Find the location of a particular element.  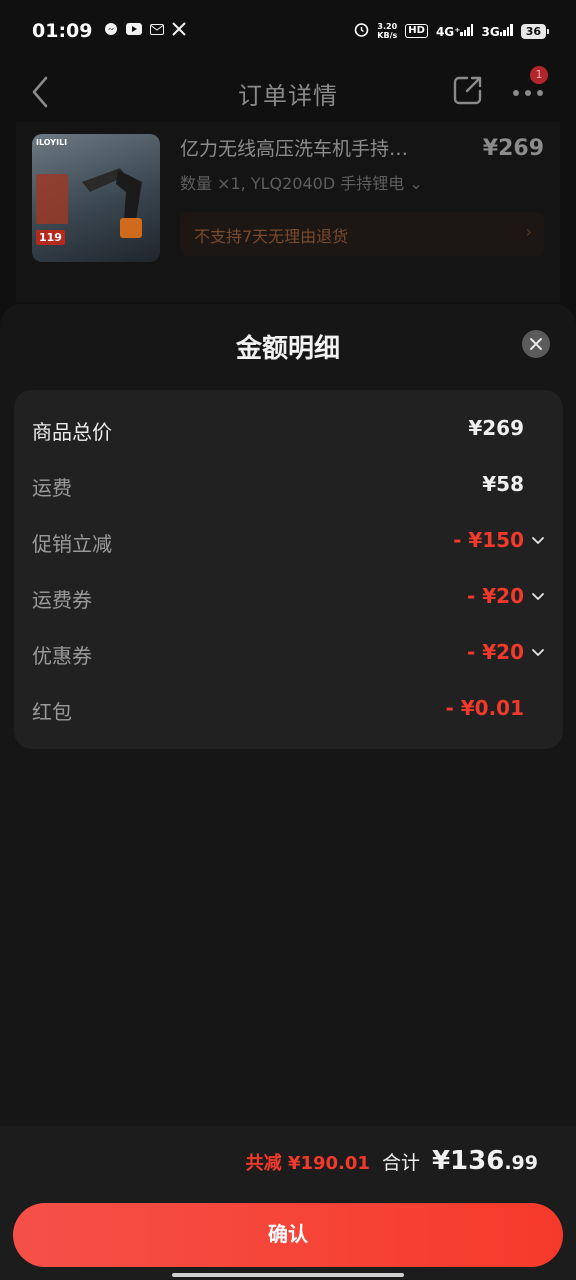

sheet-title: 金额明细 is located at coordinates (287, 349).